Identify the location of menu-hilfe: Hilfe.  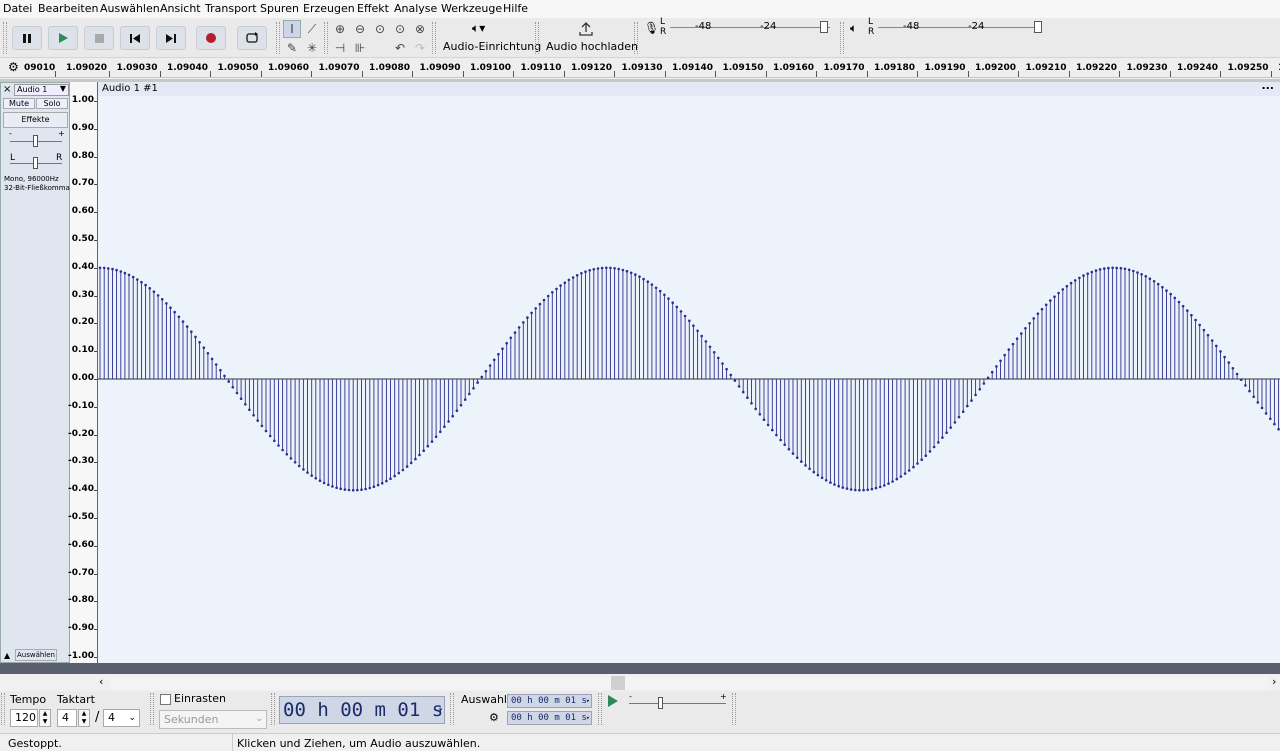
(515, 8).